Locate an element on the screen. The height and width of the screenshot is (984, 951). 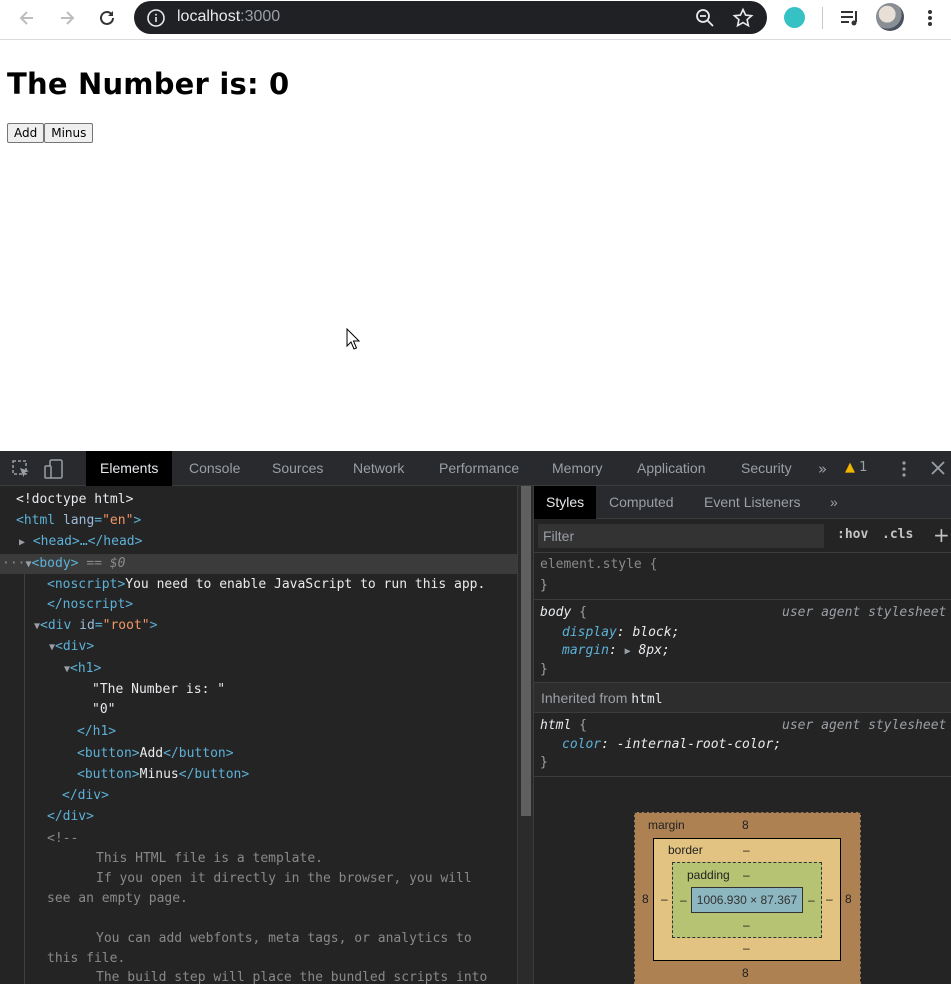
dom-line-comment: this file. is located at coordinates (86, 958).